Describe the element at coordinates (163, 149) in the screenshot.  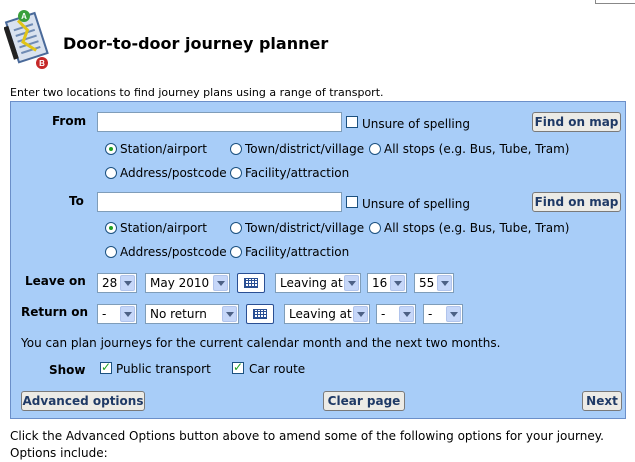
I see `from-type-station-label: Station/airport` at that location.